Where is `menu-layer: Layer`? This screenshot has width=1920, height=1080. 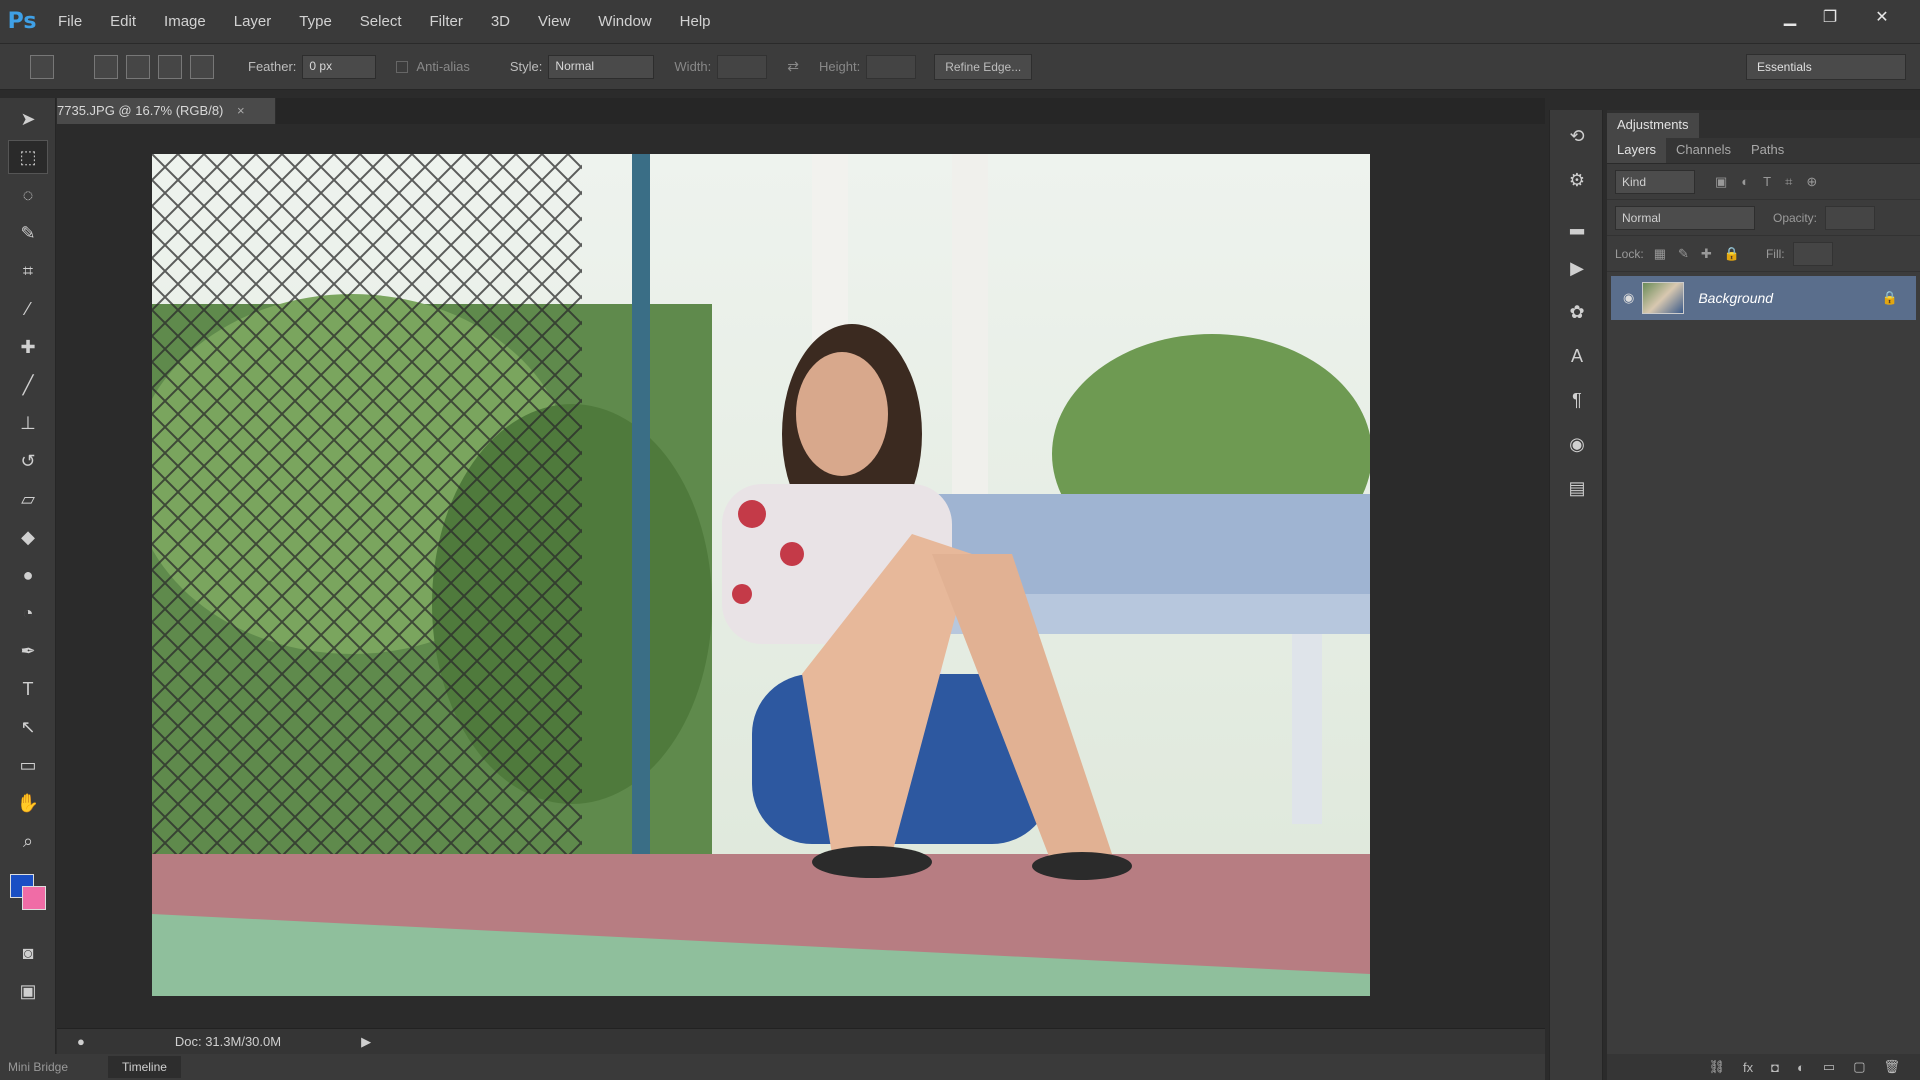 menu-layer: Layer is located at coordinates (253, 22).